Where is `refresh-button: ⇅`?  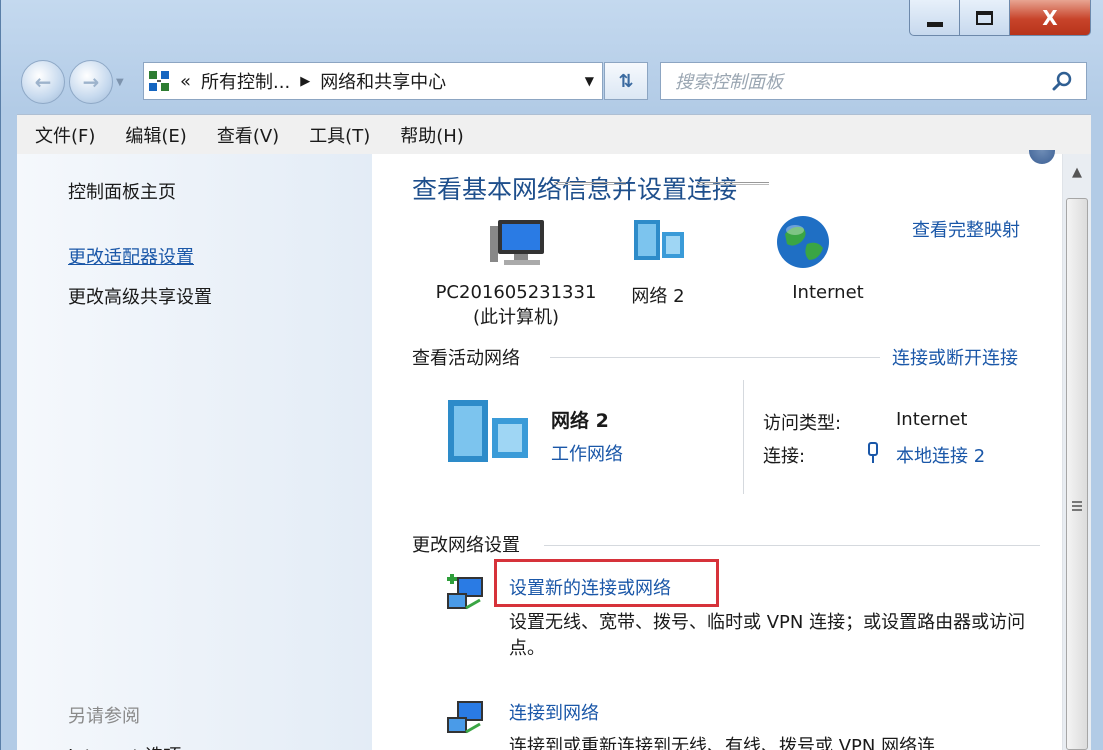
refresh-button: ⇅ is located at coordinates (626, 81).